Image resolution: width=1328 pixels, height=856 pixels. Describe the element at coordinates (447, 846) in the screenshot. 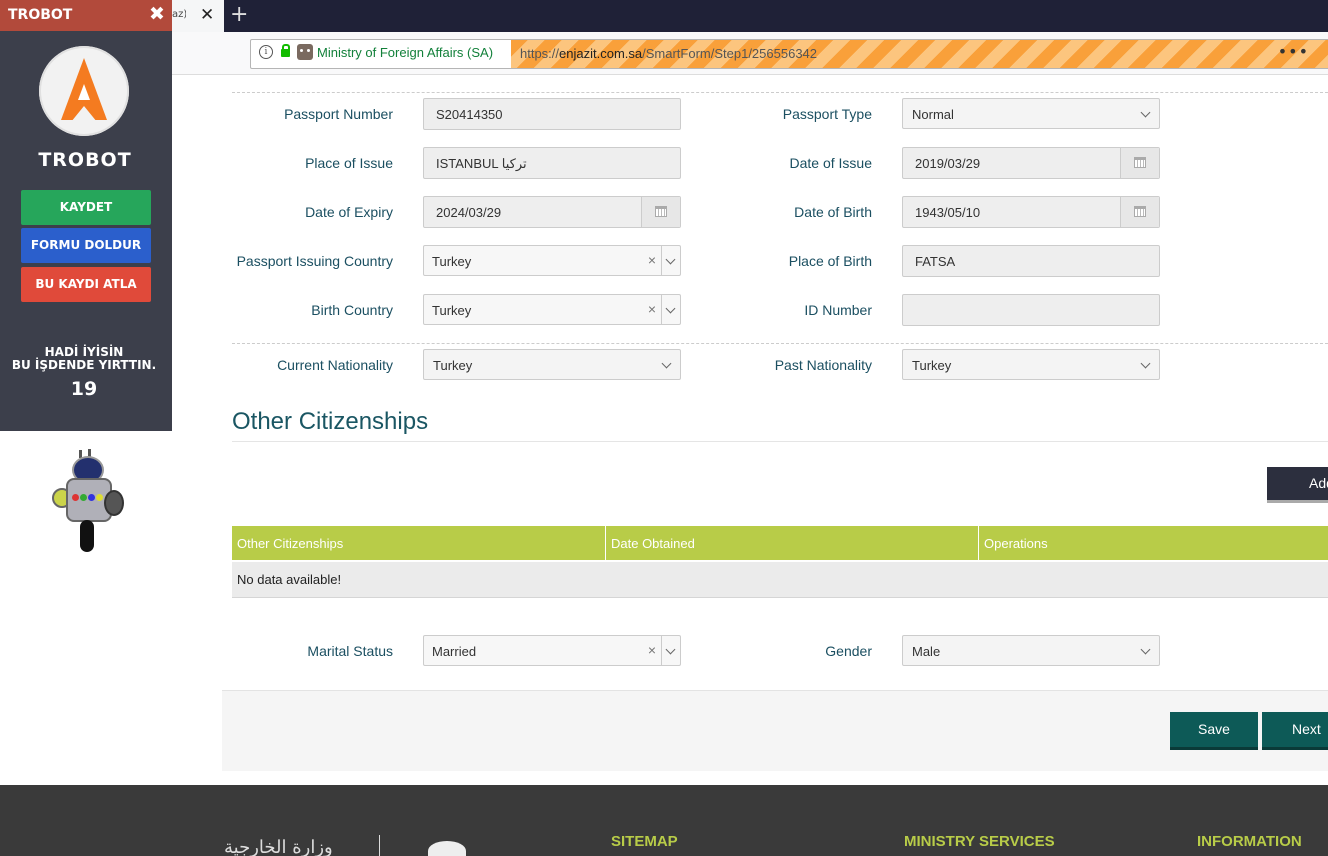

I see `palm-emblem-icon` at that location.